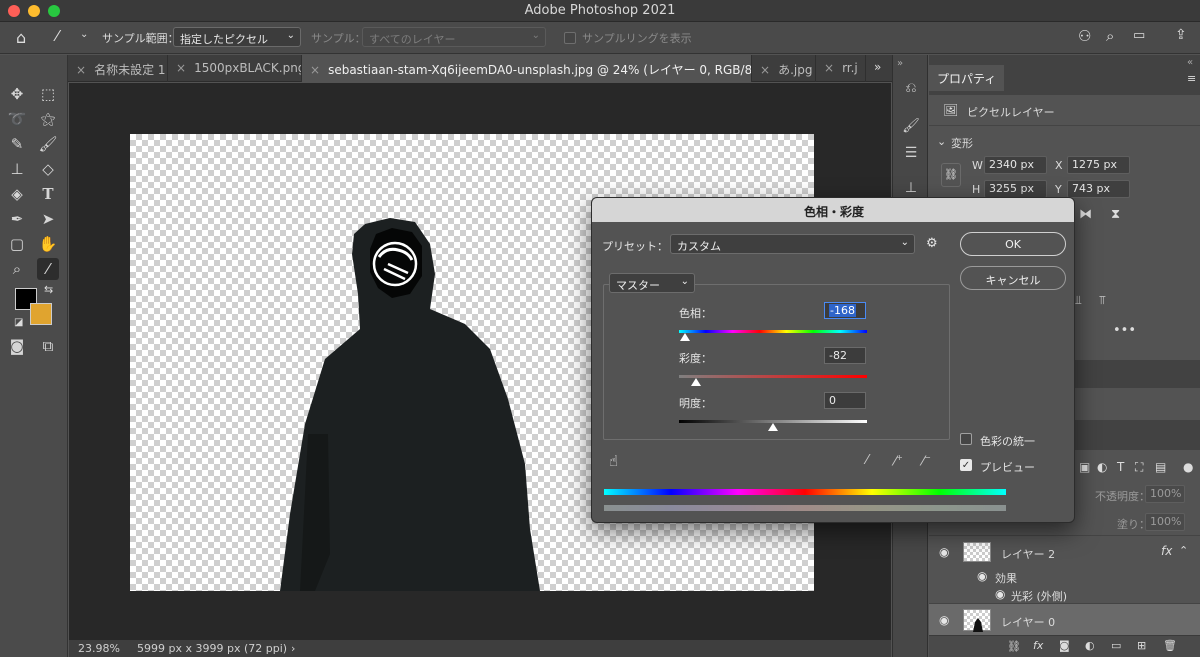 Image resolution: width=1200 pixels, height=657 pixels. I want to click on eyedropper-plus-icon: ⁄+, so click(898, 461).